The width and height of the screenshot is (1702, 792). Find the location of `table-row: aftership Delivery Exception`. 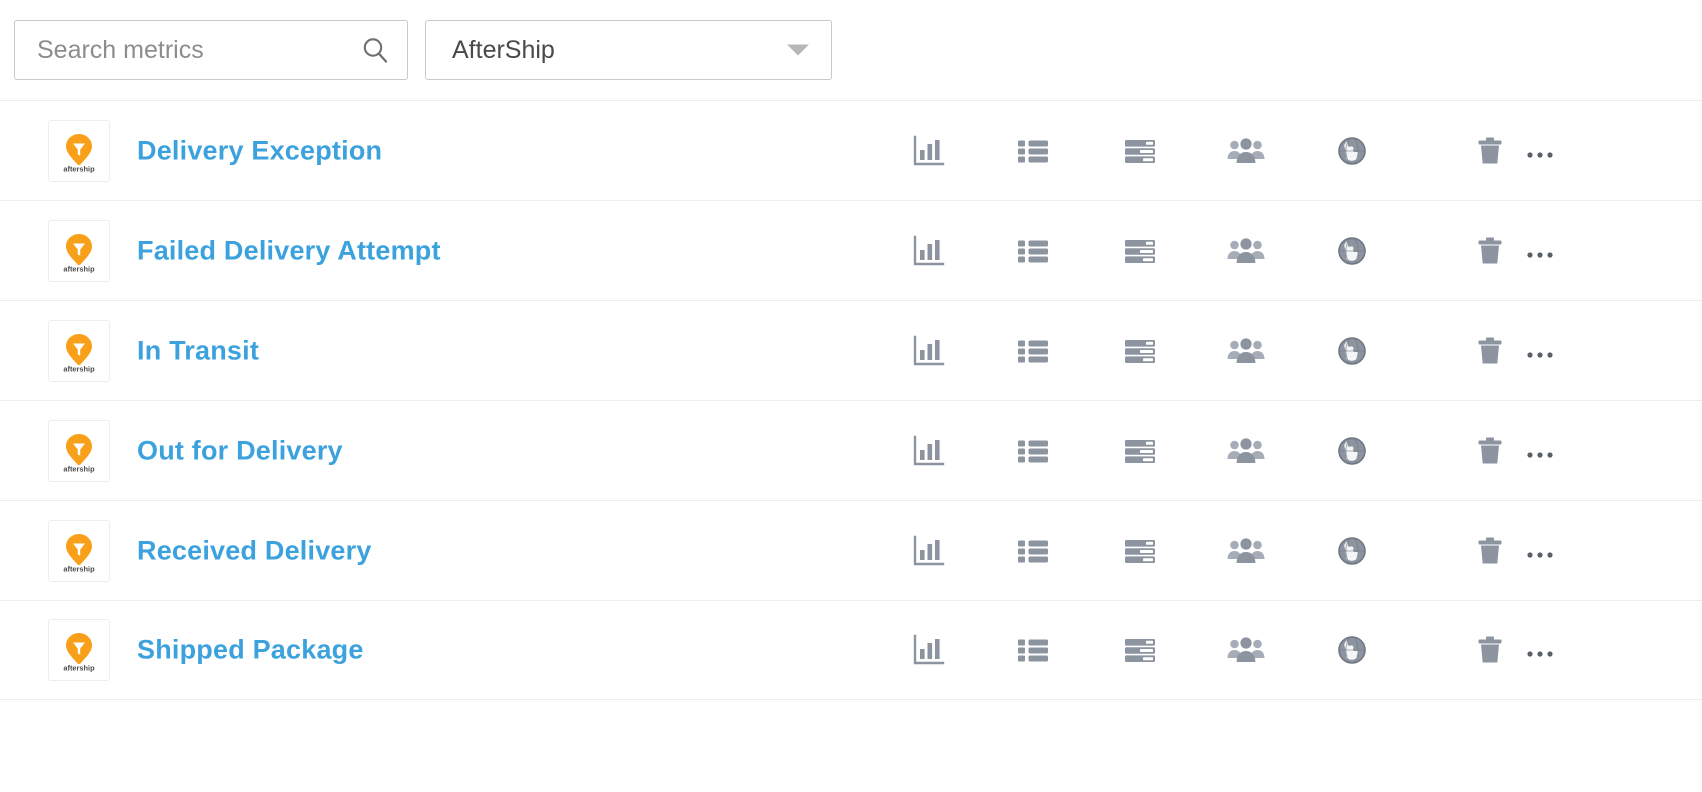

table-row: aftership Delivery Exception is located at coordinates (851, 150).